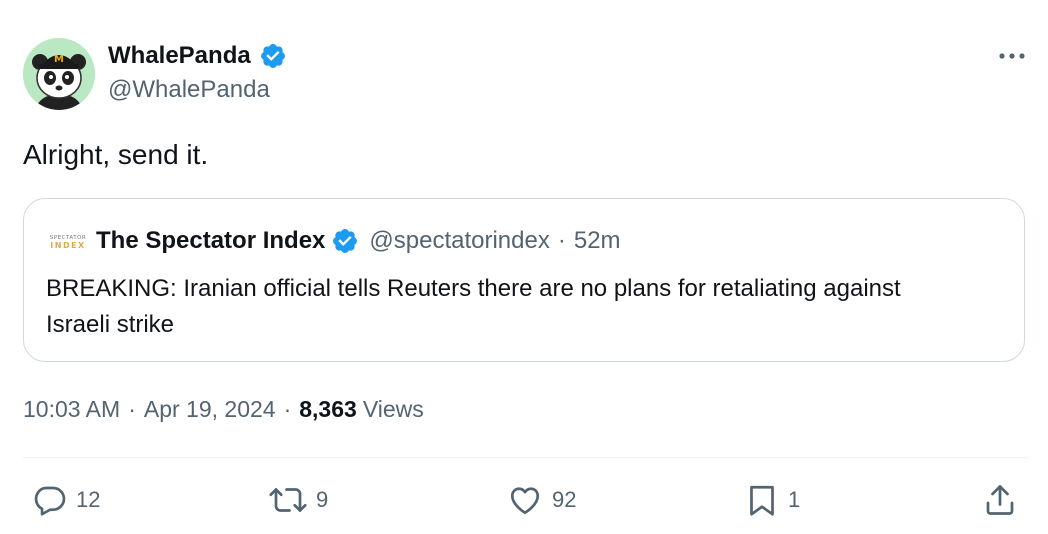  I want to click on author-display-name: WhalePanda, so click(179, 56).